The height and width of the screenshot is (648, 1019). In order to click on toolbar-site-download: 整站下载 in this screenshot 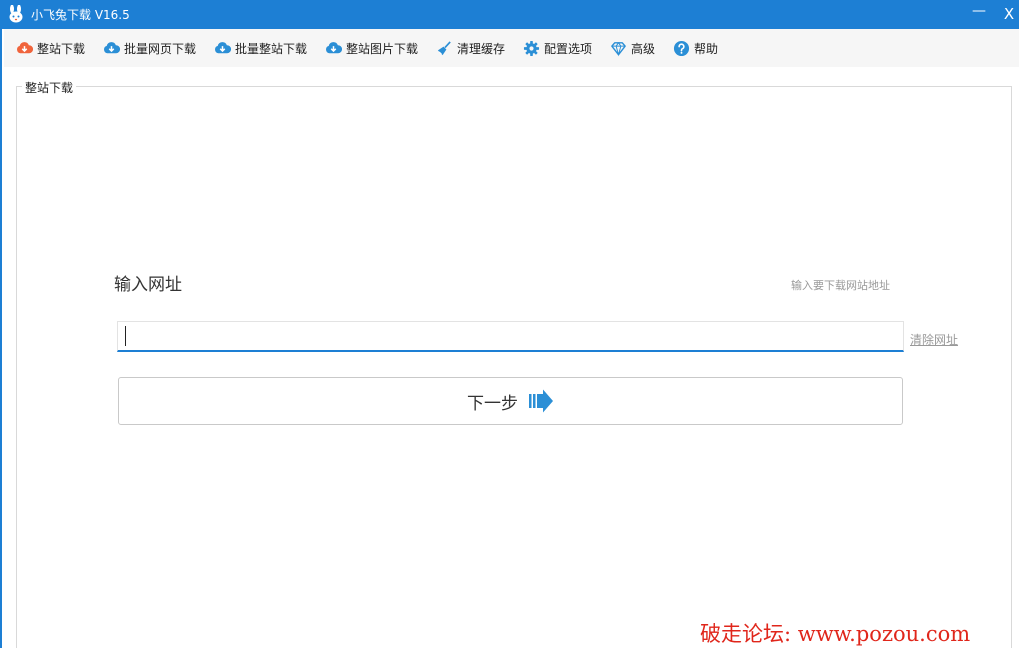, I will do `click(50, 48)`.